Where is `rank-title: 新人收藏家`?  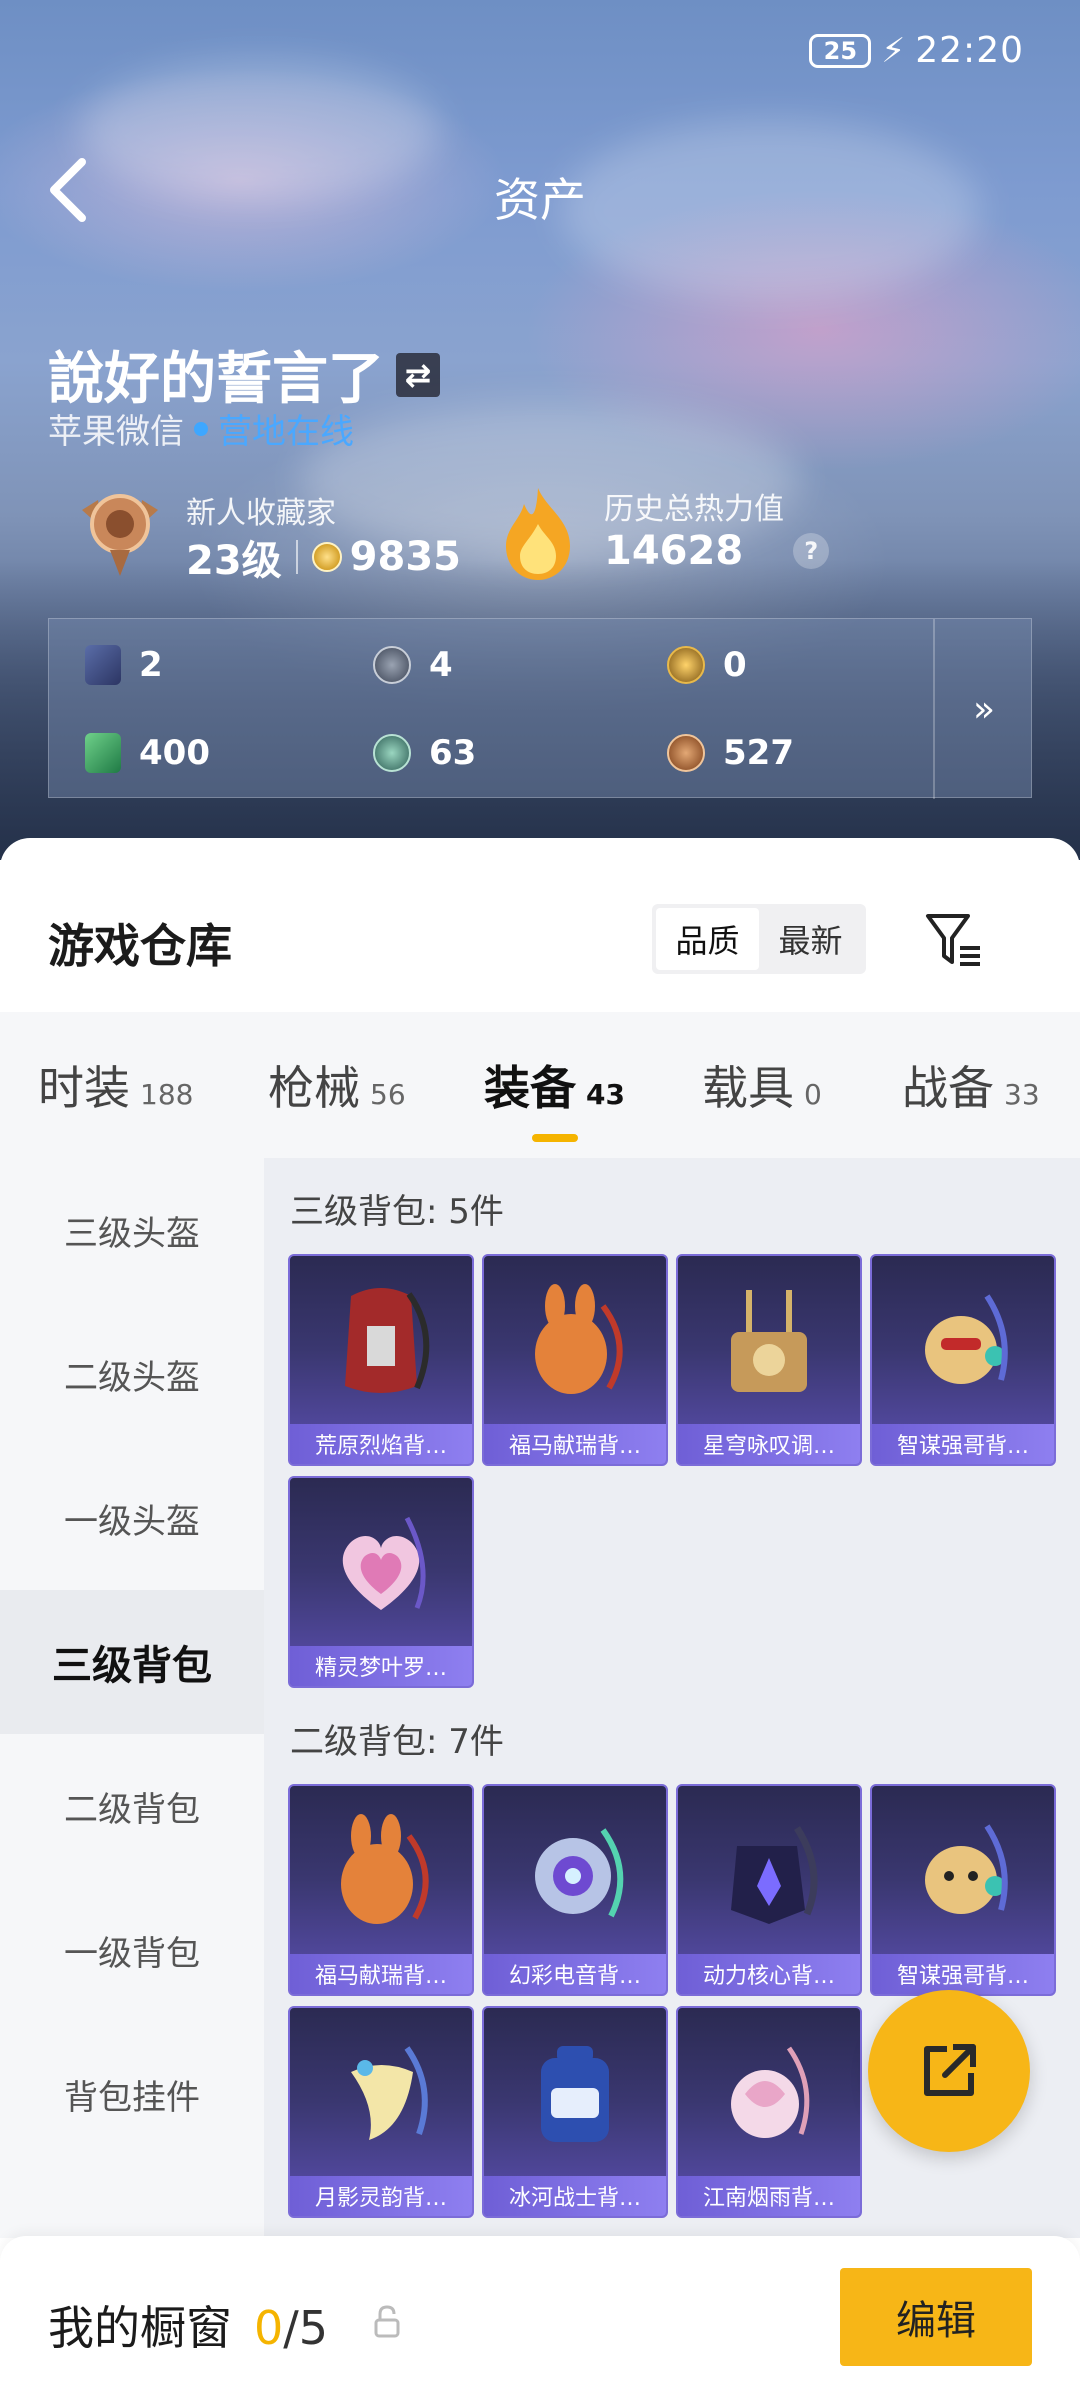 rank-title: 新人收藏家 is located at coordinates (261, 513).